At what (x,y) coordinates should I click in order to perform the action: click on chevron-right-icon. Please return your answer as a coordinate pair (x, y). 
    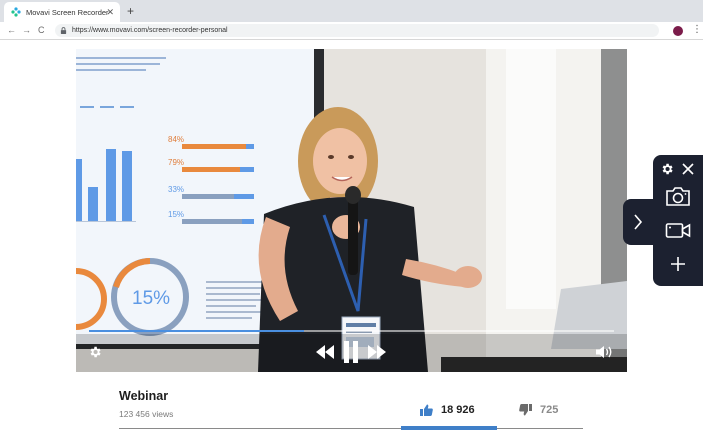
    Looking at the image, I should click on (638, 222).